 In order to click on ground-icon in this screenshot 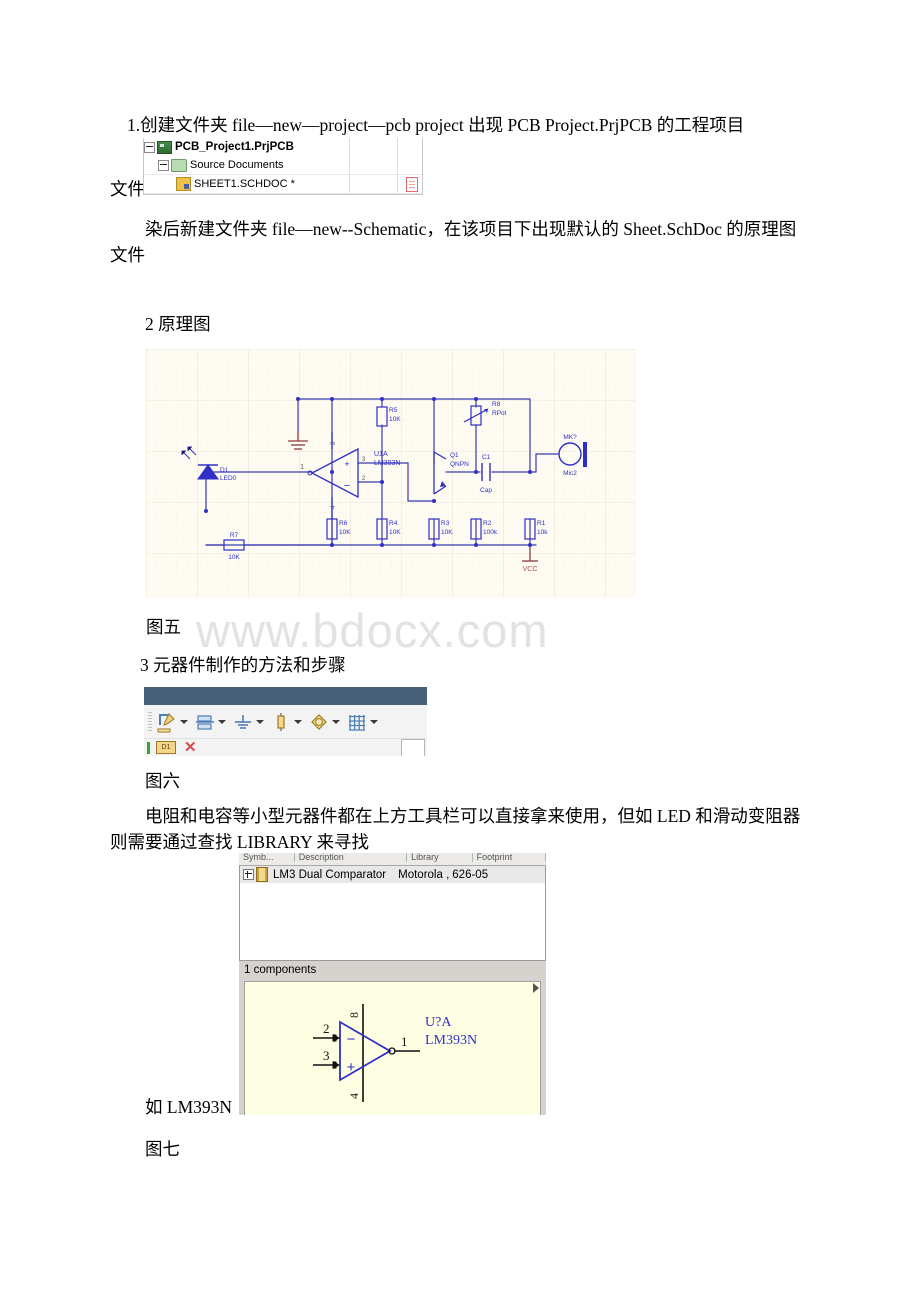, I will do `click(243, 722)`.